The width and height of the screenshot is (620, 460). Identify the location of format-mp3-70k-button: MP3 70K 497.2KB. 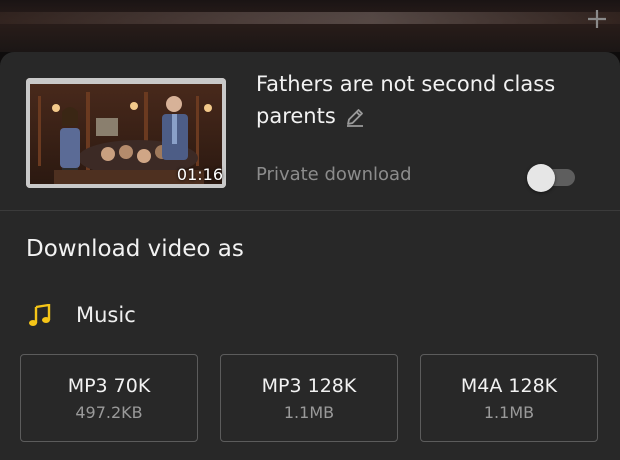
(109, 398).